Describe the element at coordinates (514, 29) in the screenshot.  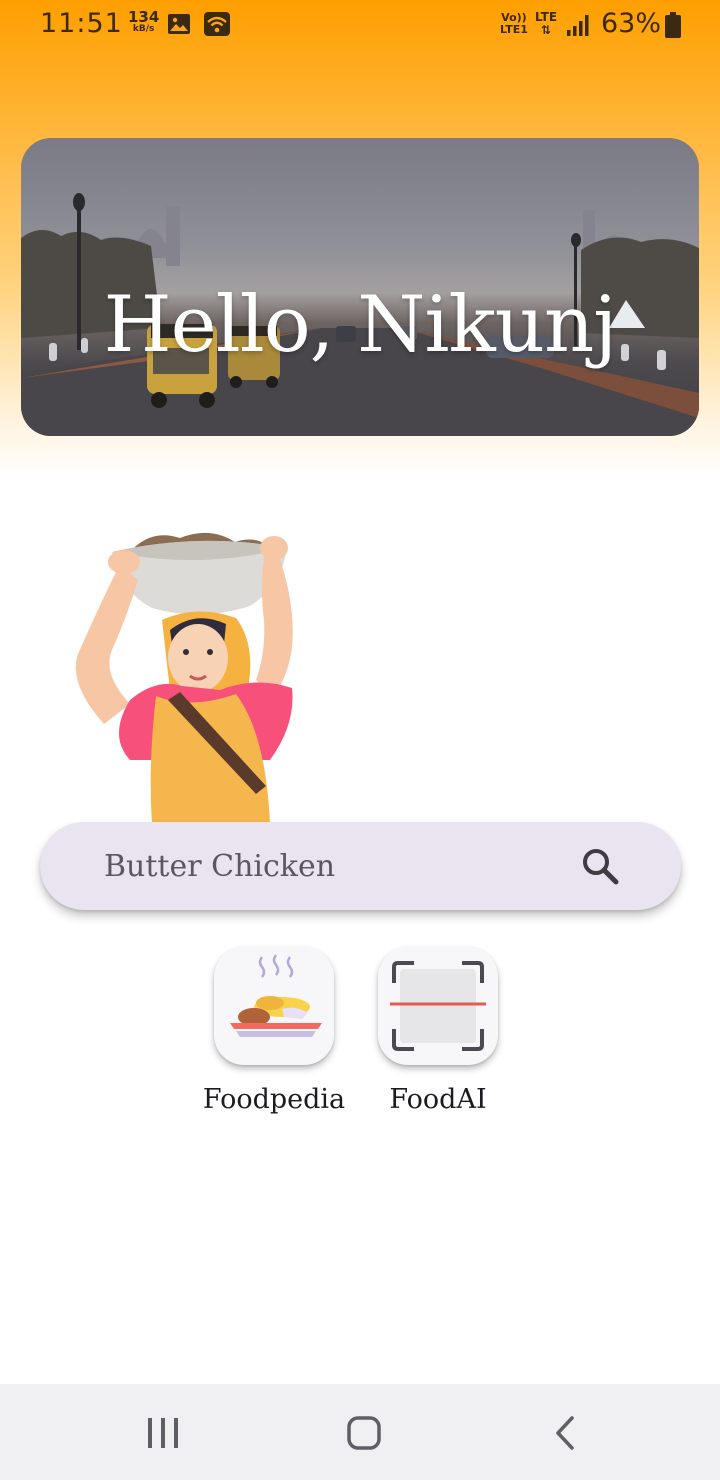
I see `volte-line-2: LTE1` at that location.